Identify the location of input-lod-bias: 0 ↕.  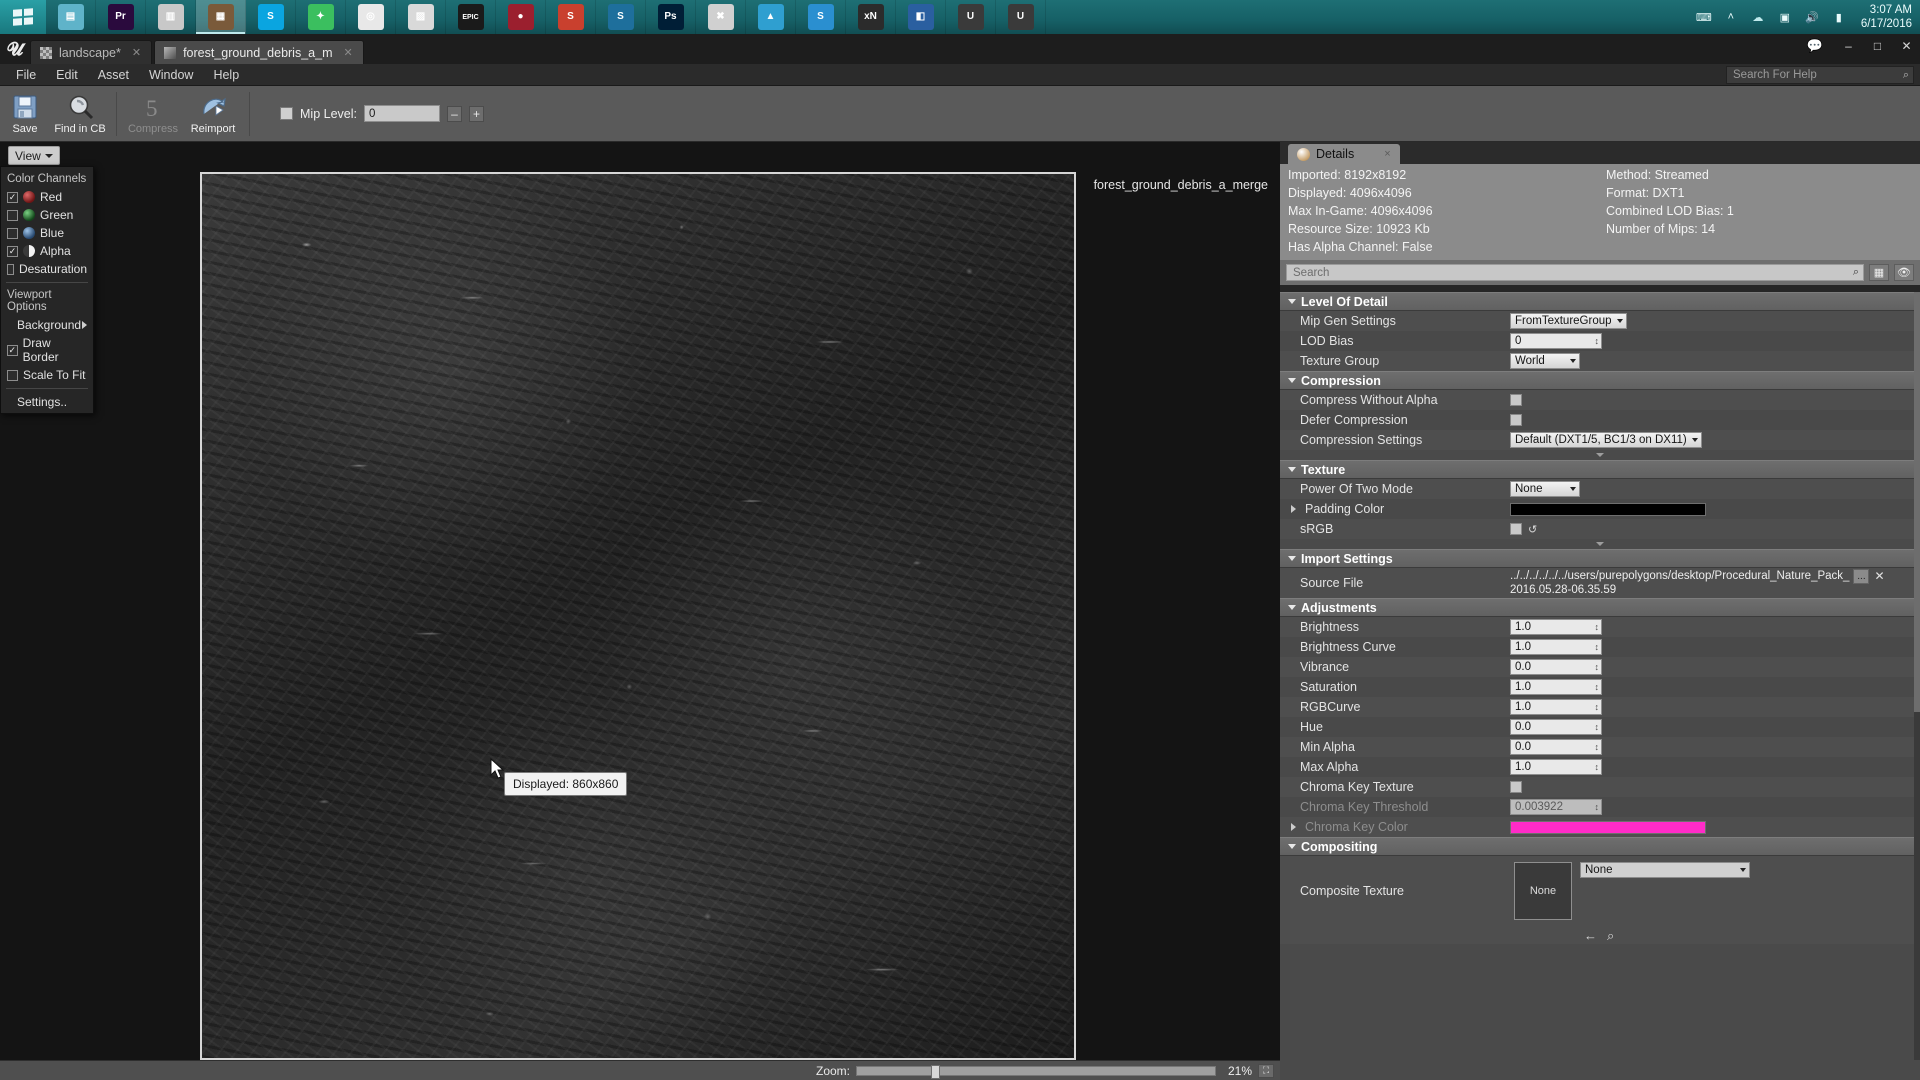
(1556, 341).